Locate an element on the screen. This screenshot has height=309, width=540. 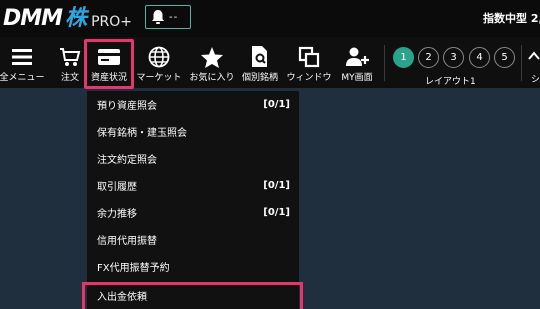
layout-button-5: 5 is located at coordinates (504, 57).